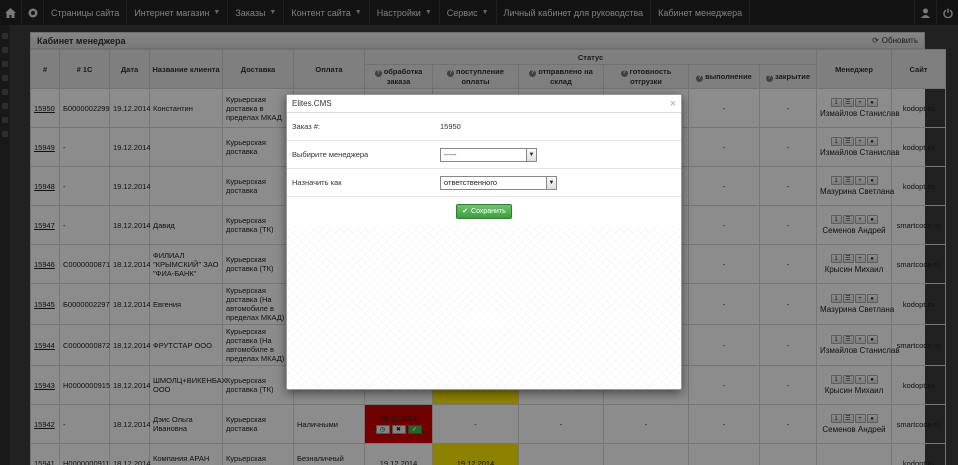  What do you see at coordinates (488, 211) in the screenshot?
I see `save-label: Сохранить` at bounding box center [488, 211].